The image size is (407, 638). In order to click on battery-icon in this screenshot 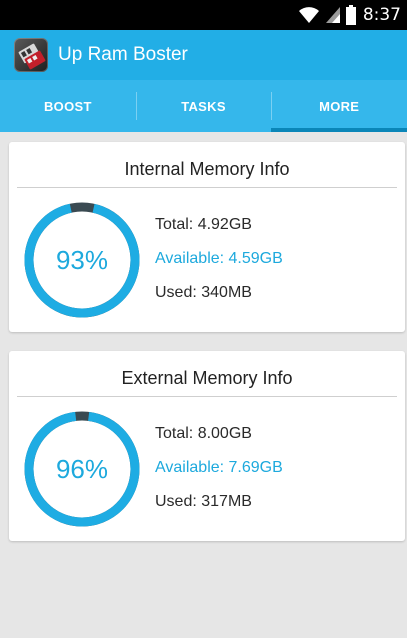, I will do `click(350, 15)`.